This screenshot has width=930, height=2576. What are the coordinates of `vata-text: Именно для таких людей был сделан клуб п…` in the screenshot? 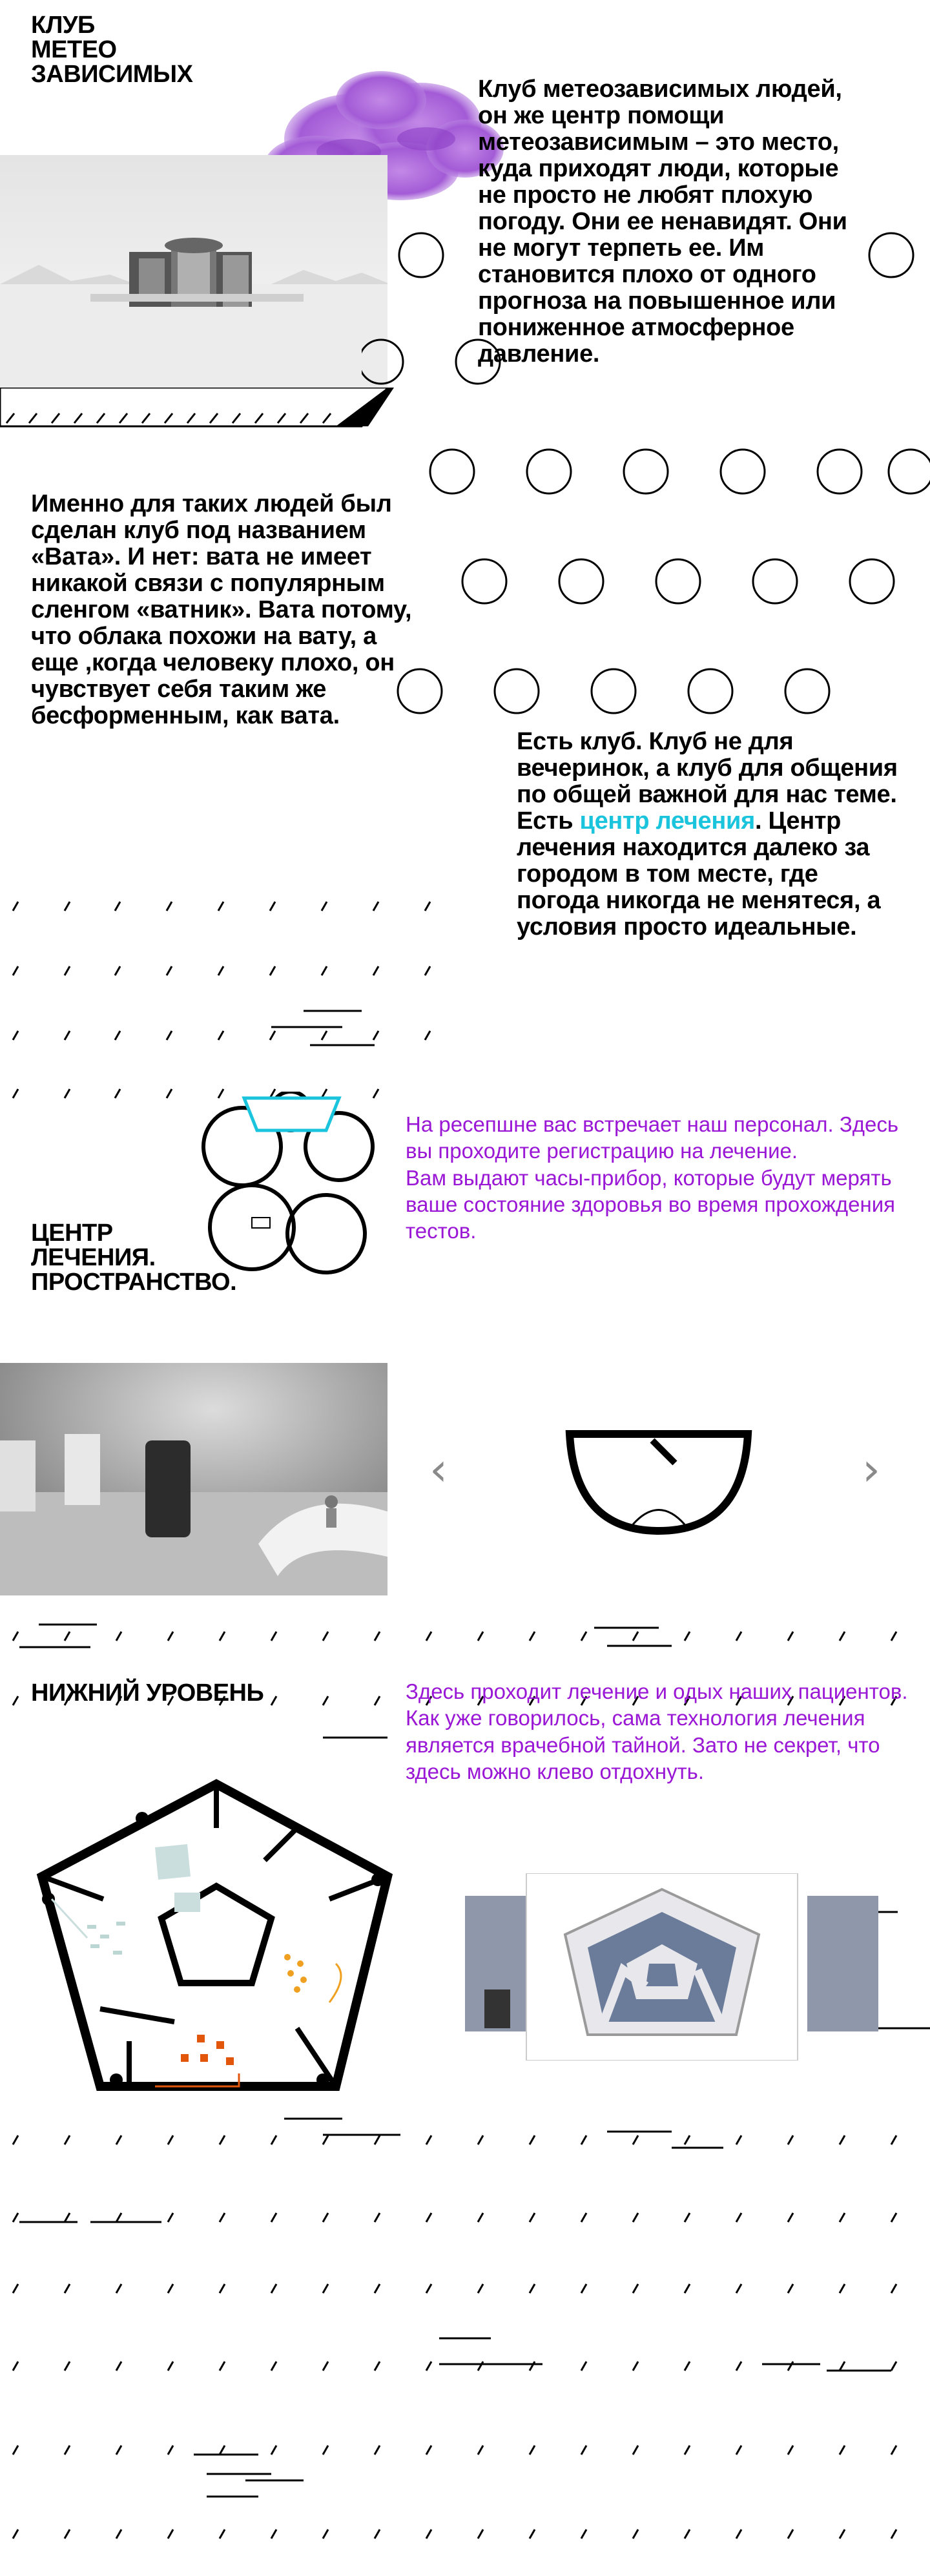 It's located at (221, 610).